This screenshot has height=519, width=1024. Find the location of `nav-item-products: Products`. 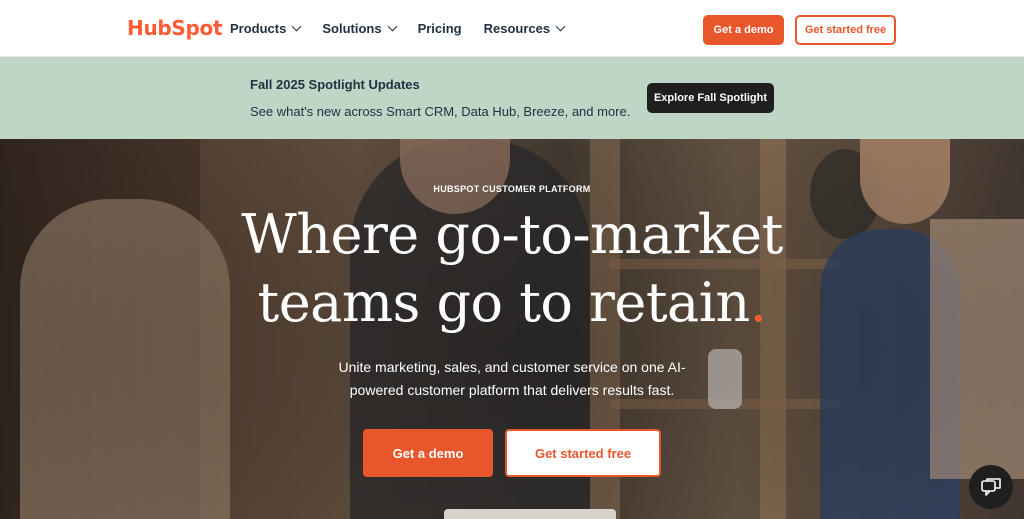

nav-item-products: Products is located at coordinates (266, 28).